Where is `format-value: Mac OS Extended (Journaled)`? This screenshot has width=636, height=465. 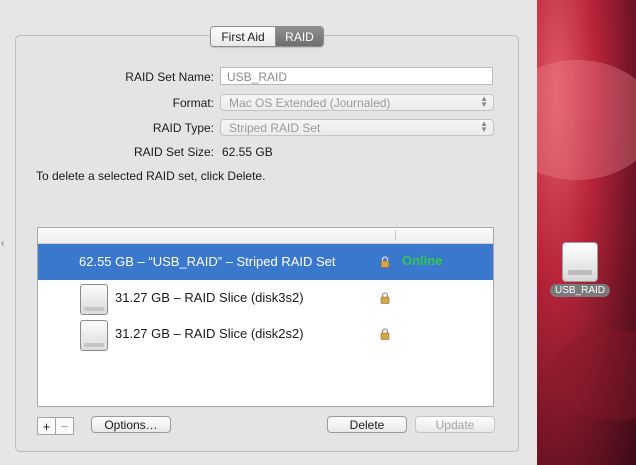 format-value: Mac OS Extended (Journaled) is located at coordinates (310, 103).